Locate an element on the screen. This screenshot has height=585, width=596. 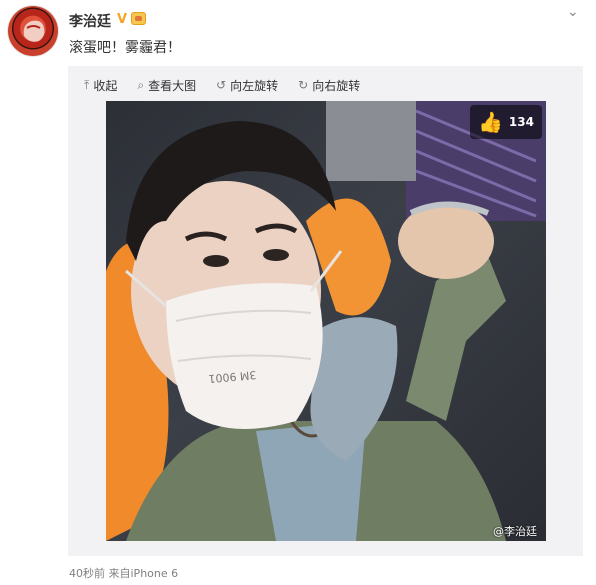
magnifier-icon: ⌕ is located at coordinates (141, 84).